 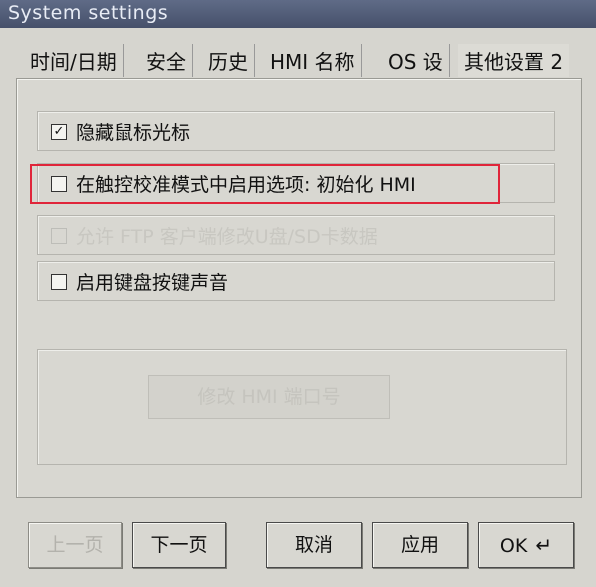 What do you see at coordinates (513, 546) in the screenshot?
I see `ok-label: OK` at bounding box center [513, 546].